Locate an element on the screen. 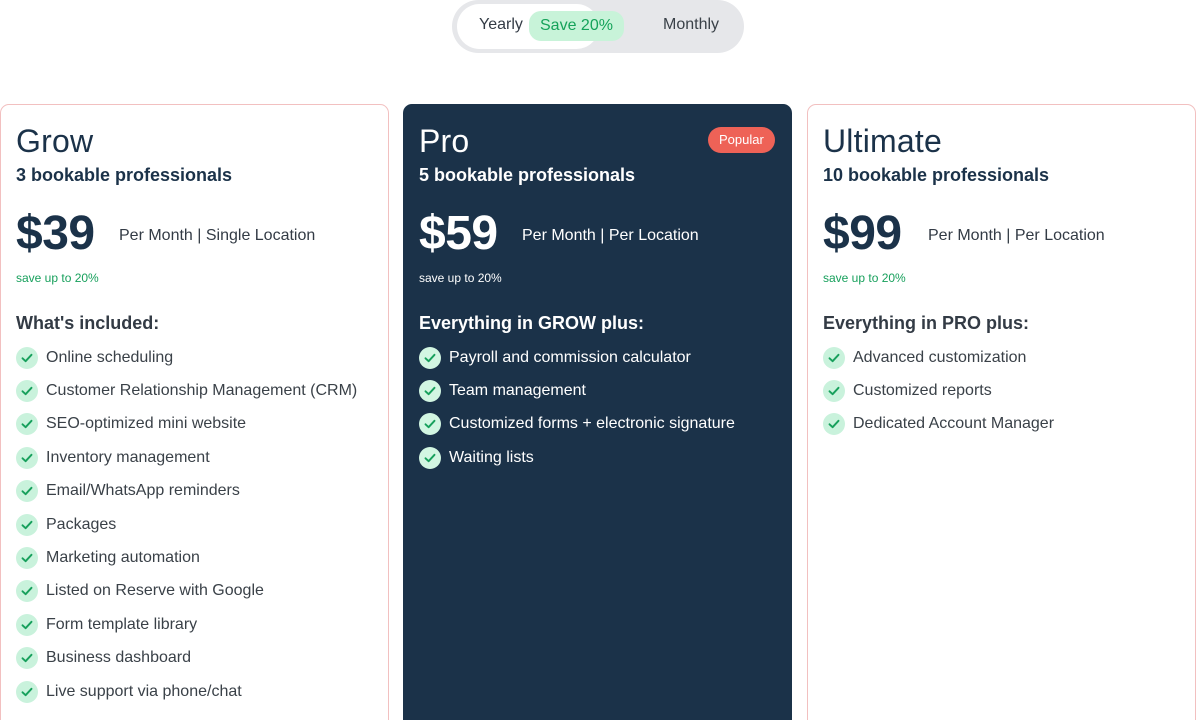 This screenshot has width=1196, height=720. feature-label: Customized reports is located at coordinates (922, 391).